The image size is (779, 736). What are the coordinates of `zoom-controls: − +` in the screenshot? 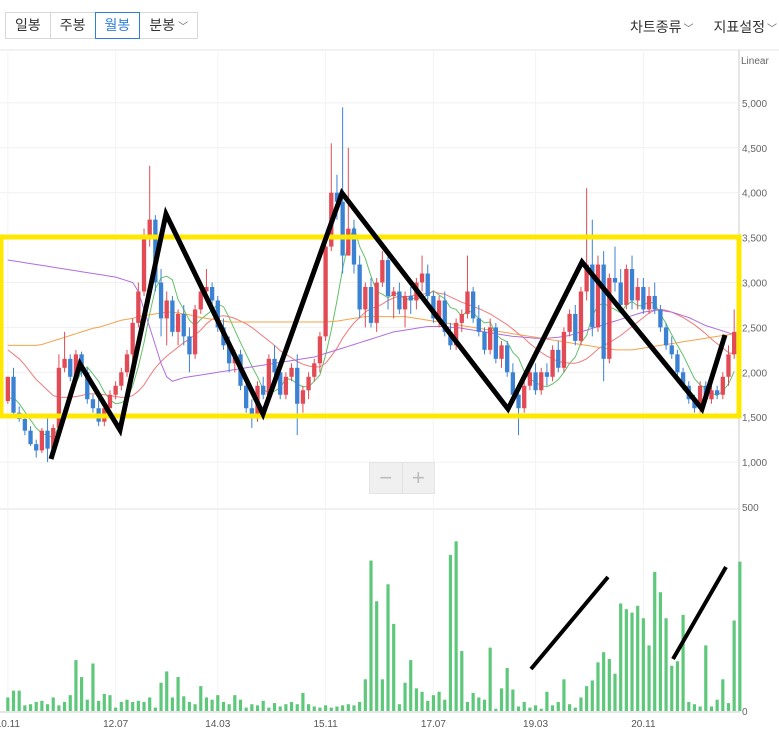 It's located at (402, 478).